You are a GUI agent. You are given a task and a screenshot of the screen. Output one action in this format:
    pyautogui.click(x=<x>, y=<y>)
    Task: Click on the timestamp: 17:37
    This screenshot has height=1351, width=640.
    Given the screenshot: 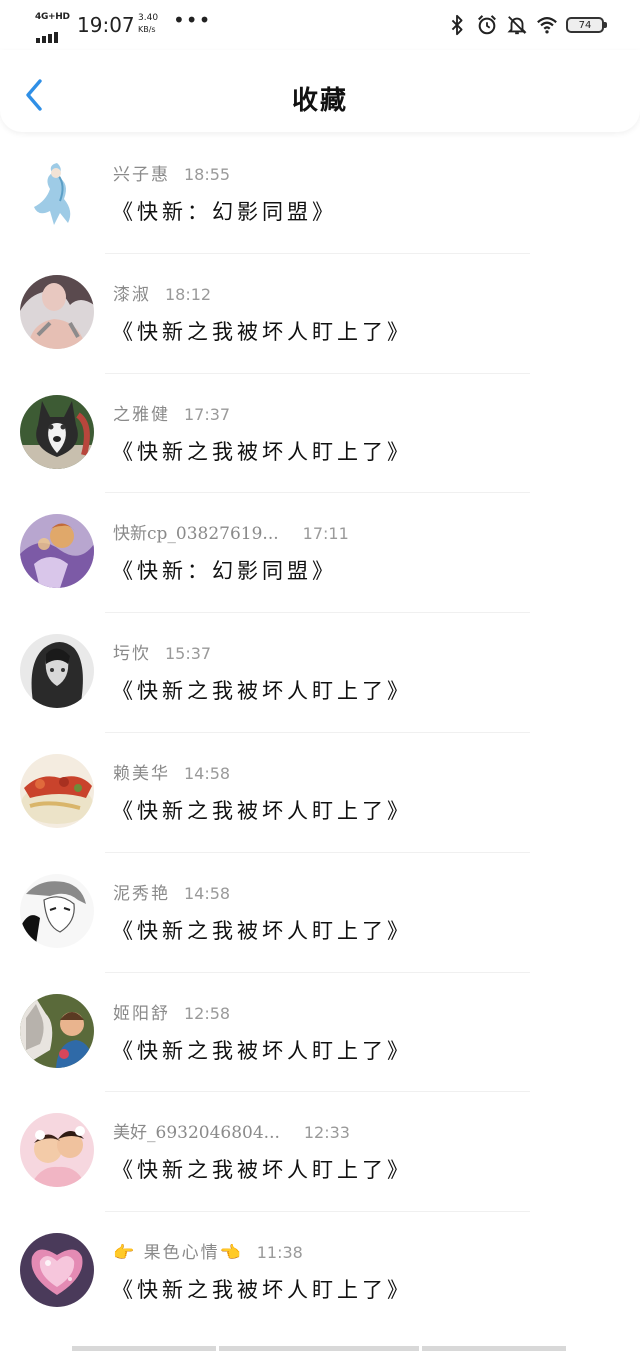 What is the action you would take?
    pyautogui.click(x=207, y=414)
    